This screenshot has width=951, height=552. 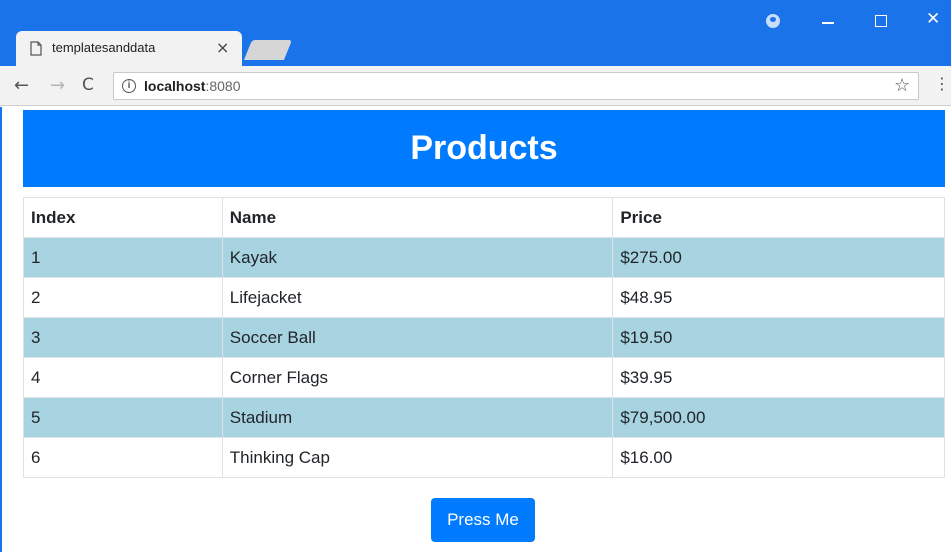 I want to click on cell-price: $19.50, so click(x=778, y=337).